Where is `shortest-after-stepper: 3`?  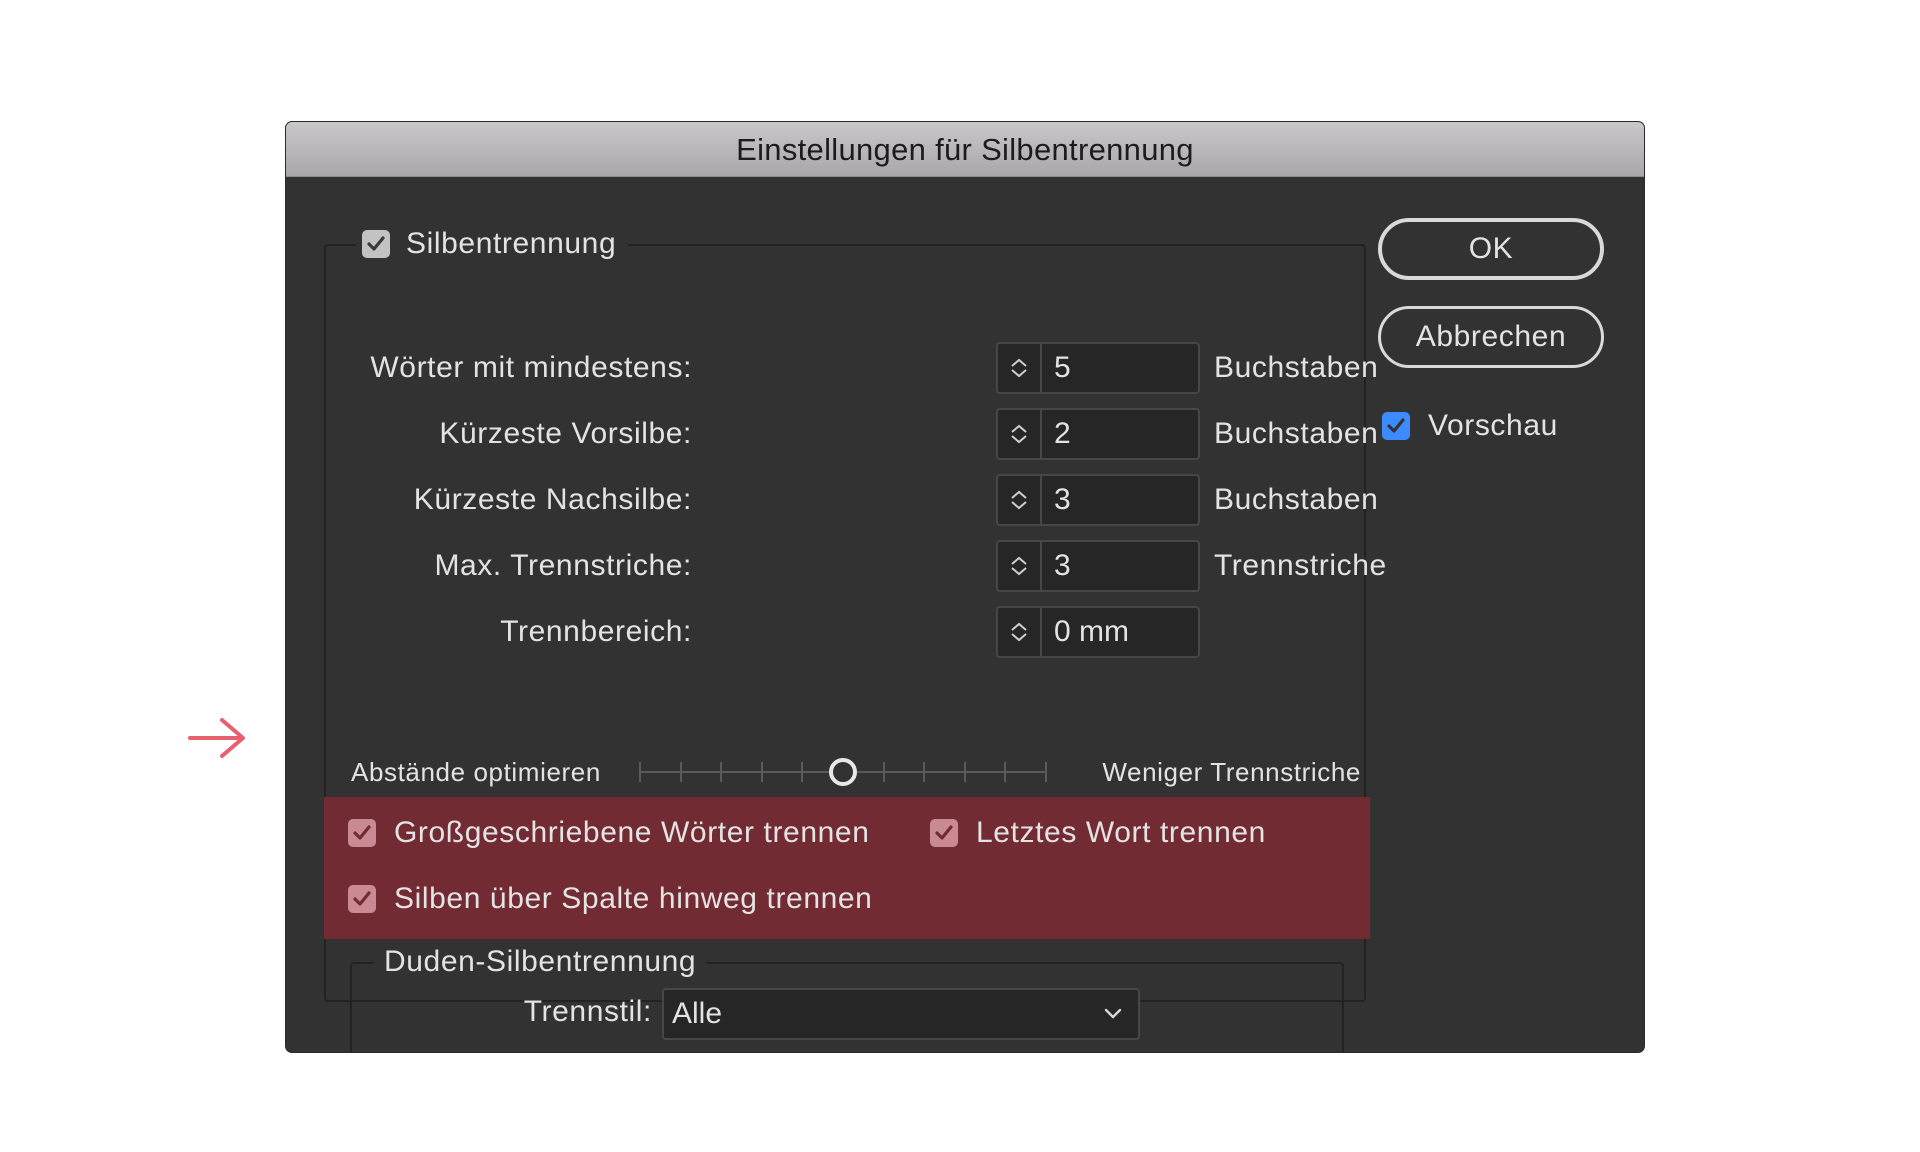
shortest-after-stepper: 3 is located at coordinates (1098, 500).